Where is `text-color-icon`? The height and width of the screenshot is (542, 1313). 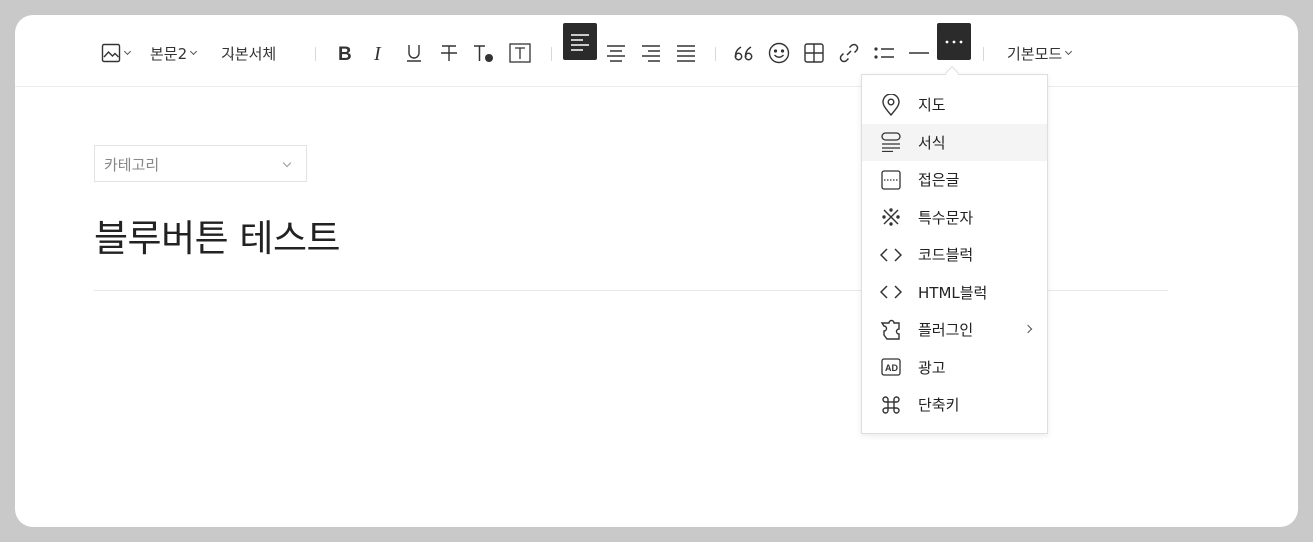
text-color-icon is located at coordinates (483, 53).